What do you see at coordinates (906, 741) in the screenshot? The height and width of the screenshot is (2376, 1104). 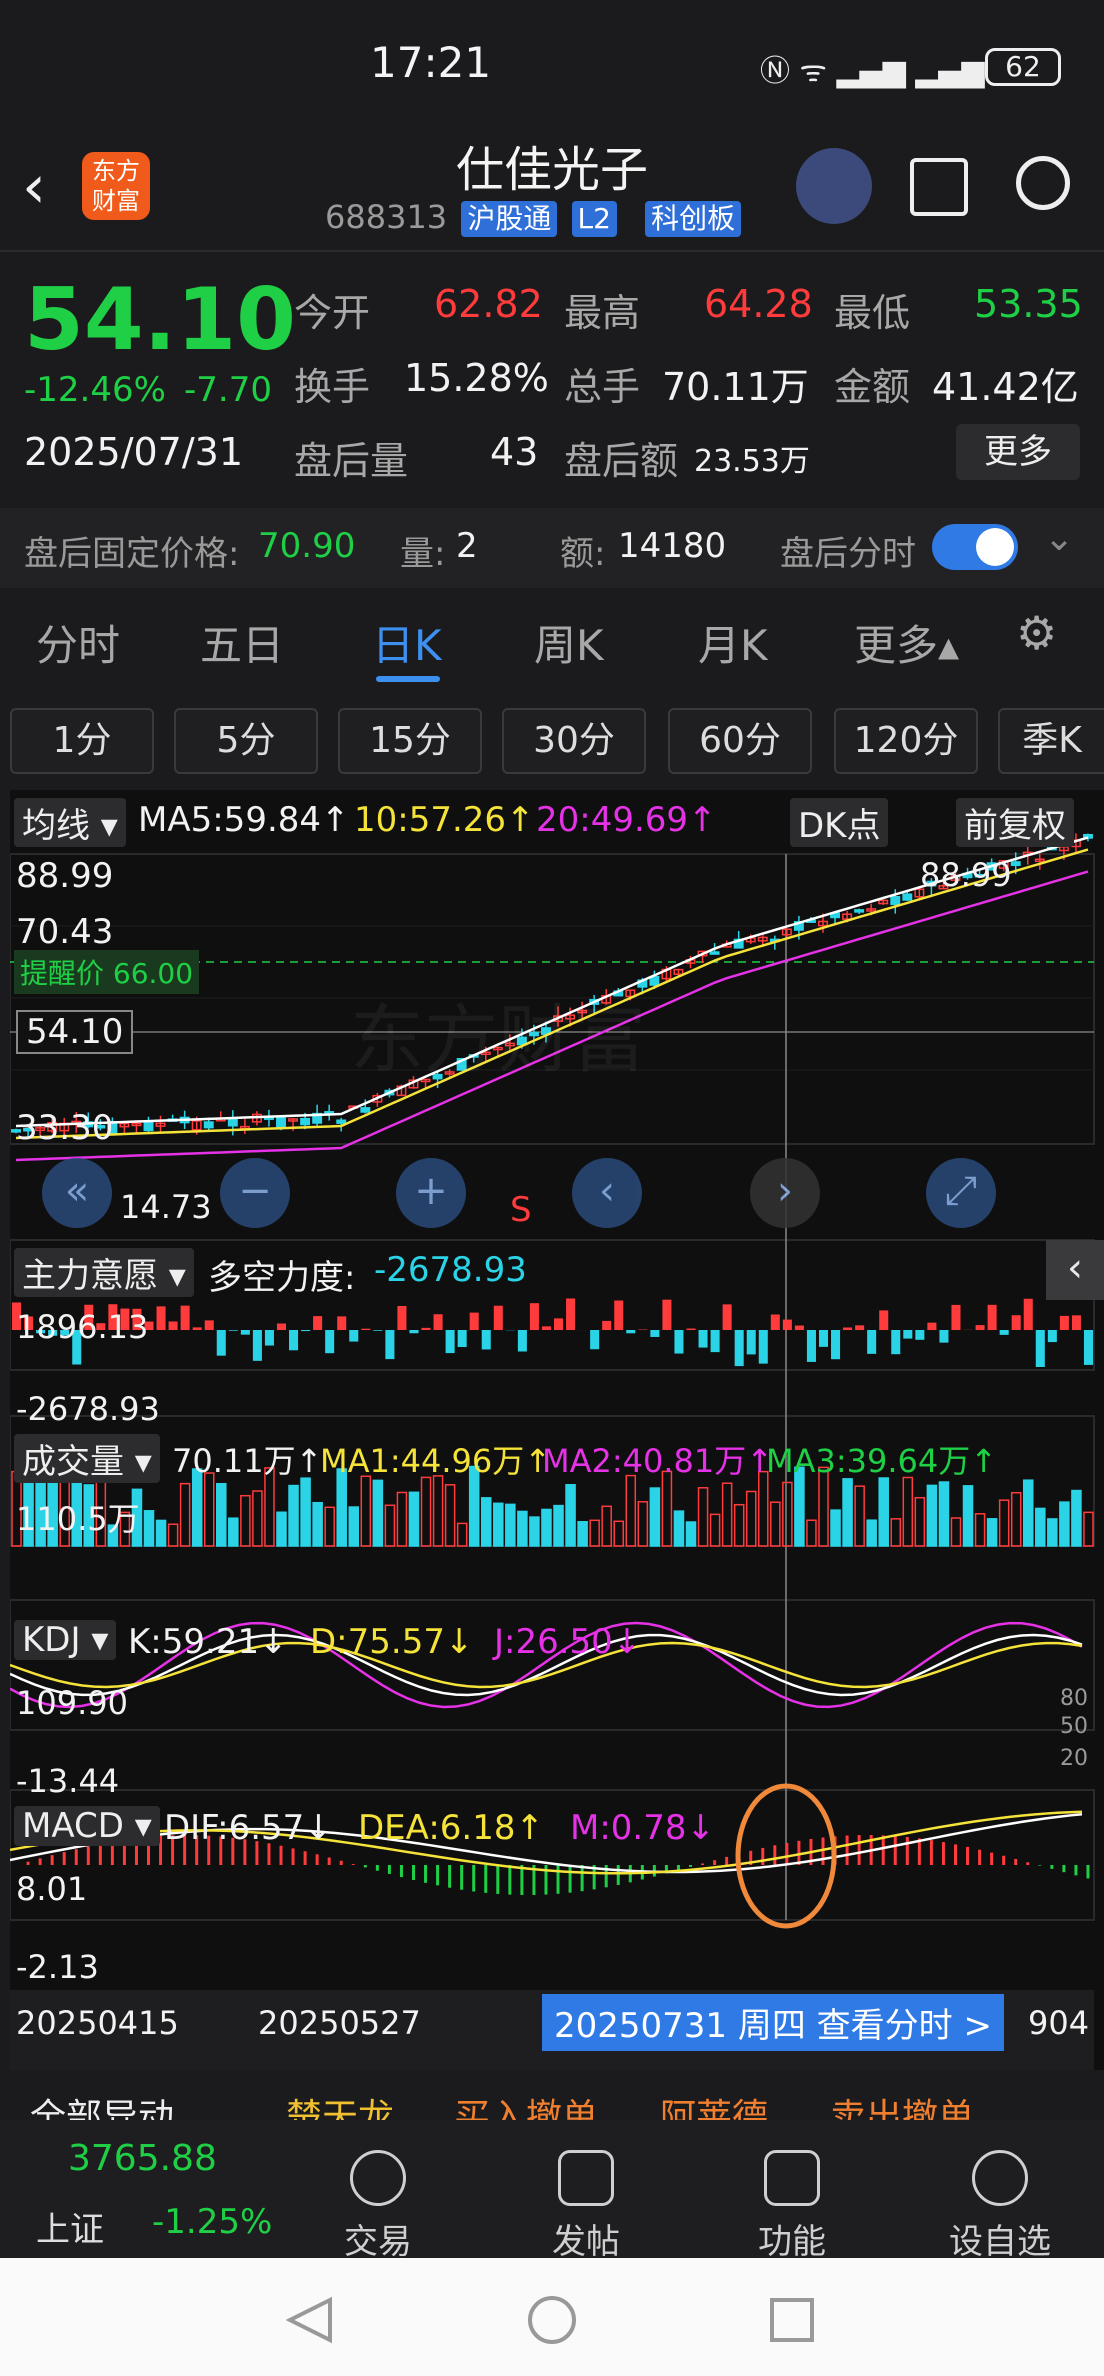 I see `period-120m: 120分` at bounding box center [906, 741].